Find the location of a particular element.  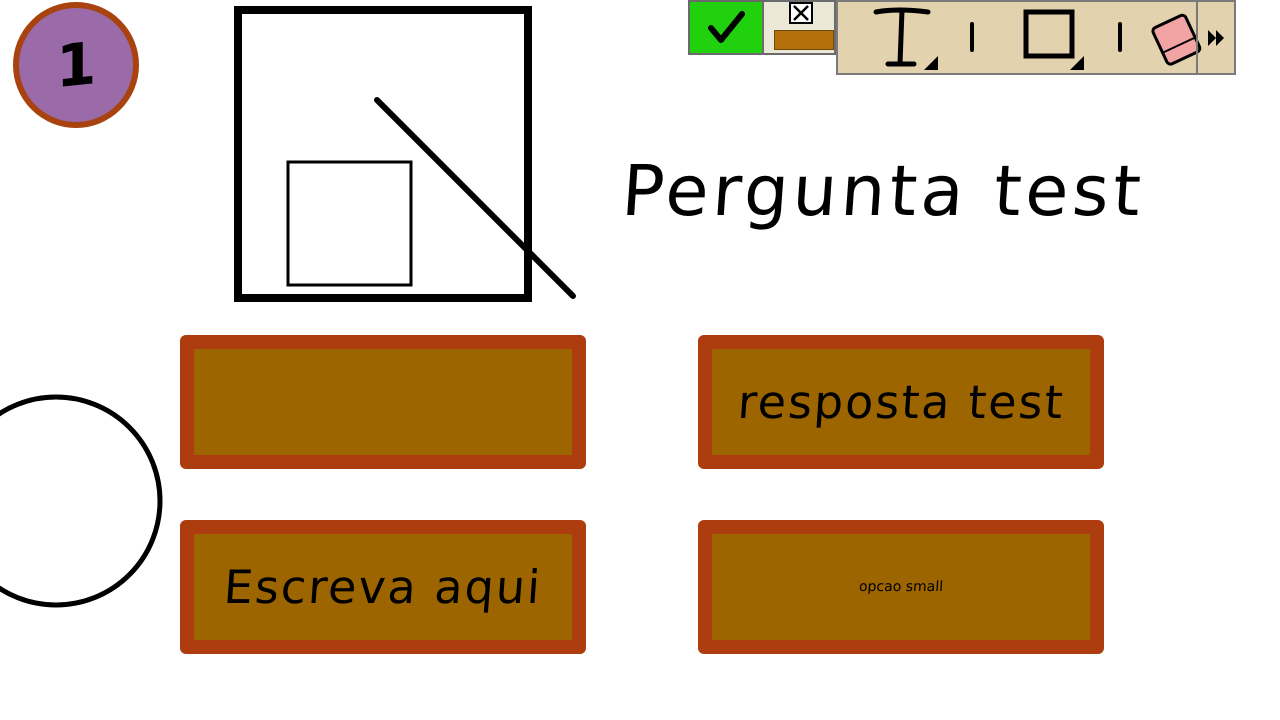

answer-option-4-text: opcao small is located at coordinates (901, 587).